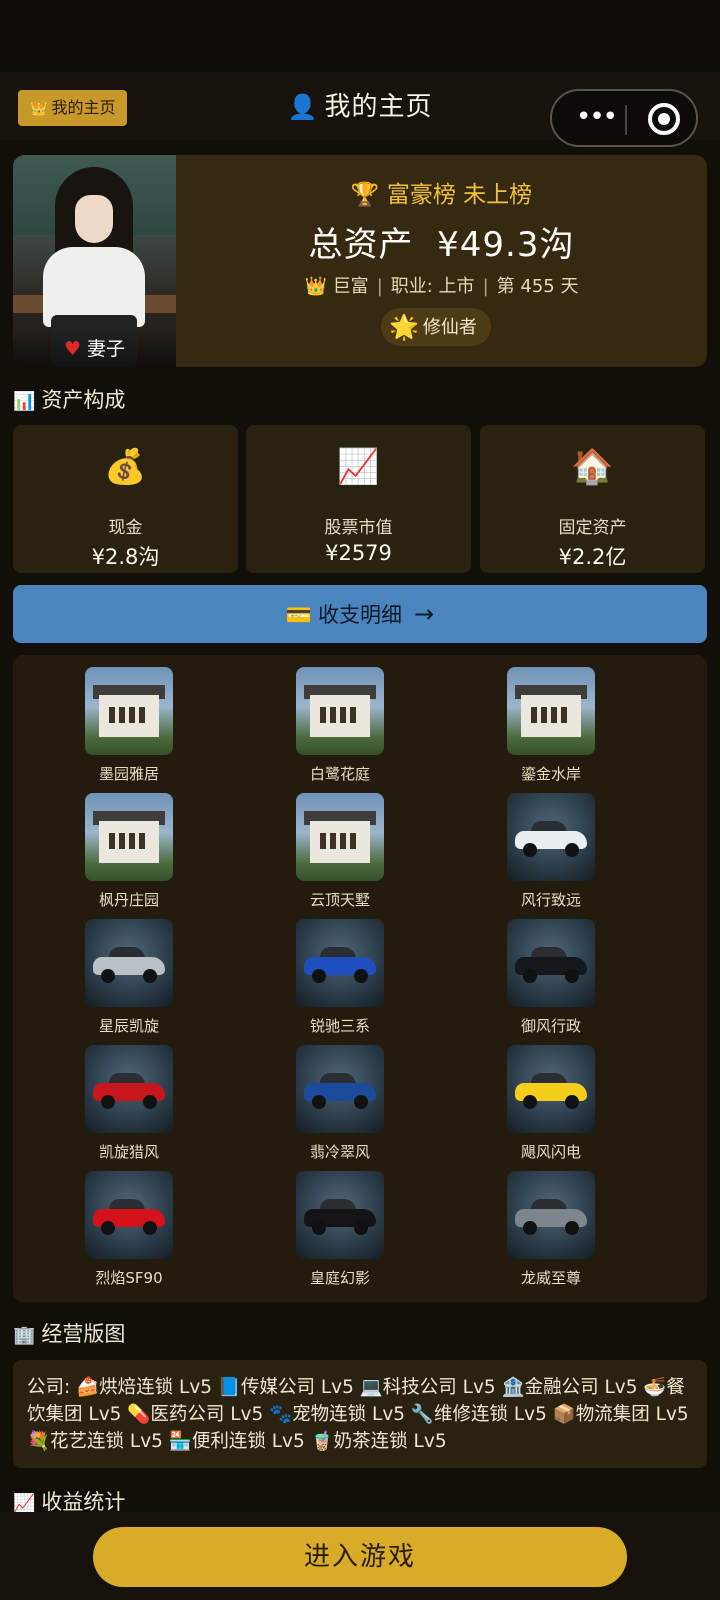 The width and height of the screenshot is (720, 1600). Describe the element at coordinates (339, 900) in the screenshot. I see `collection-item-name: 云顶天墅` at that location.